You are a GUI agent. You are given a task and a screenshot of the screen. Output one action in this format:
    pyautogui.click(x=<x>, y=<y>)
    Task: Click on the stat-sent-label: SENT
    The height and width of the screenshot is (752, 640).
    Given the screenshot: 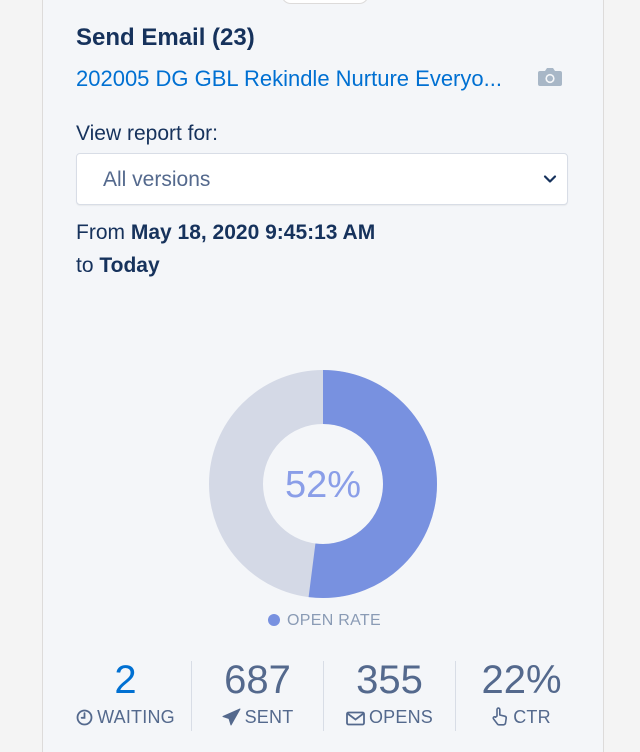 What is the action you would take?
    pyautogui.click(x=257, y=717)
    